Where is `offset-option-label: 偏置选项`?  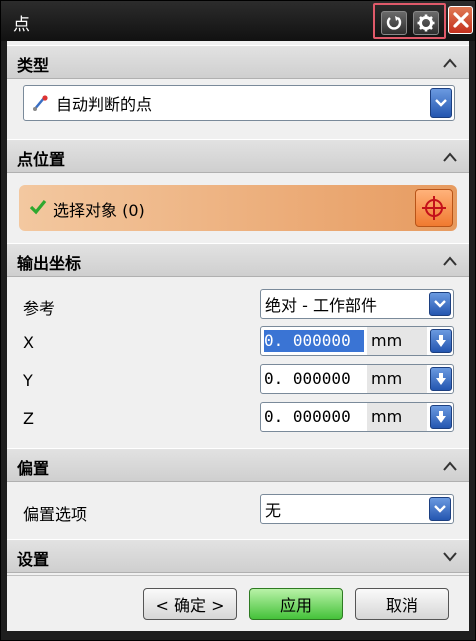 offset-option-label: 偏置选项 is located at coordinates (55, 514).